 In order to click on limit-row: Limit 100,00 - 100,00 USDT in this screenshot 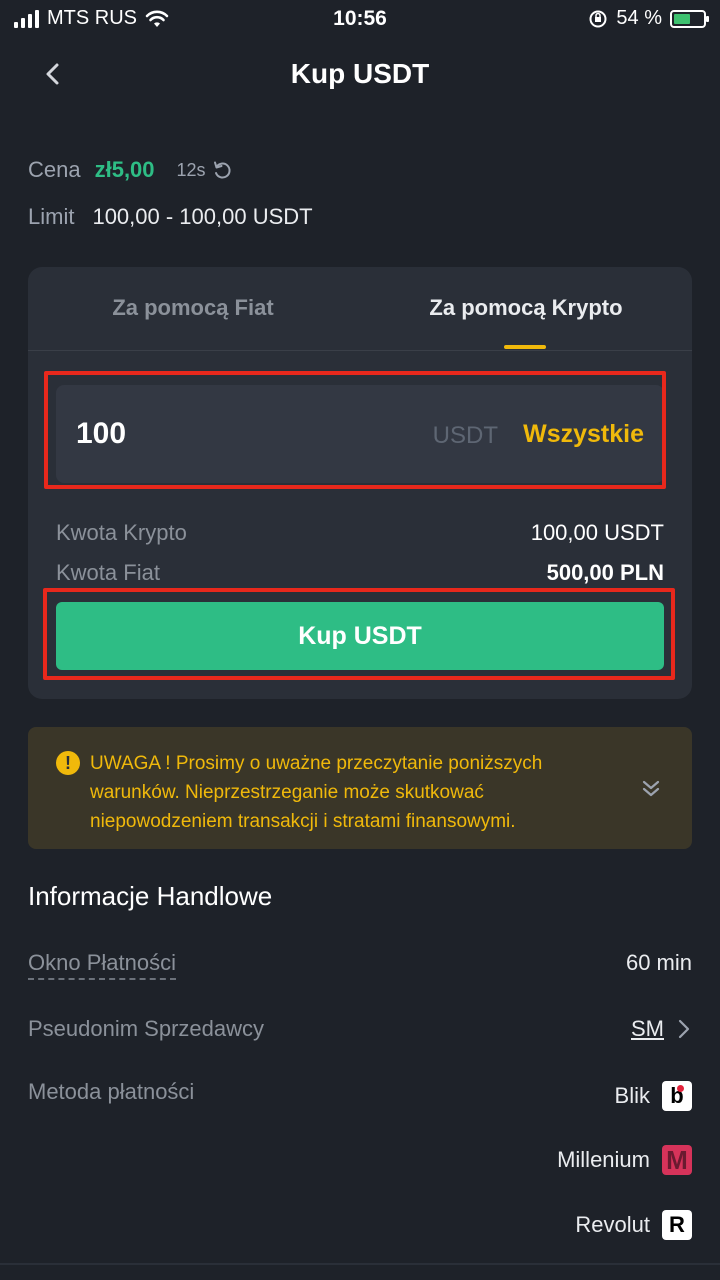, I will do `click(170, 217)`.